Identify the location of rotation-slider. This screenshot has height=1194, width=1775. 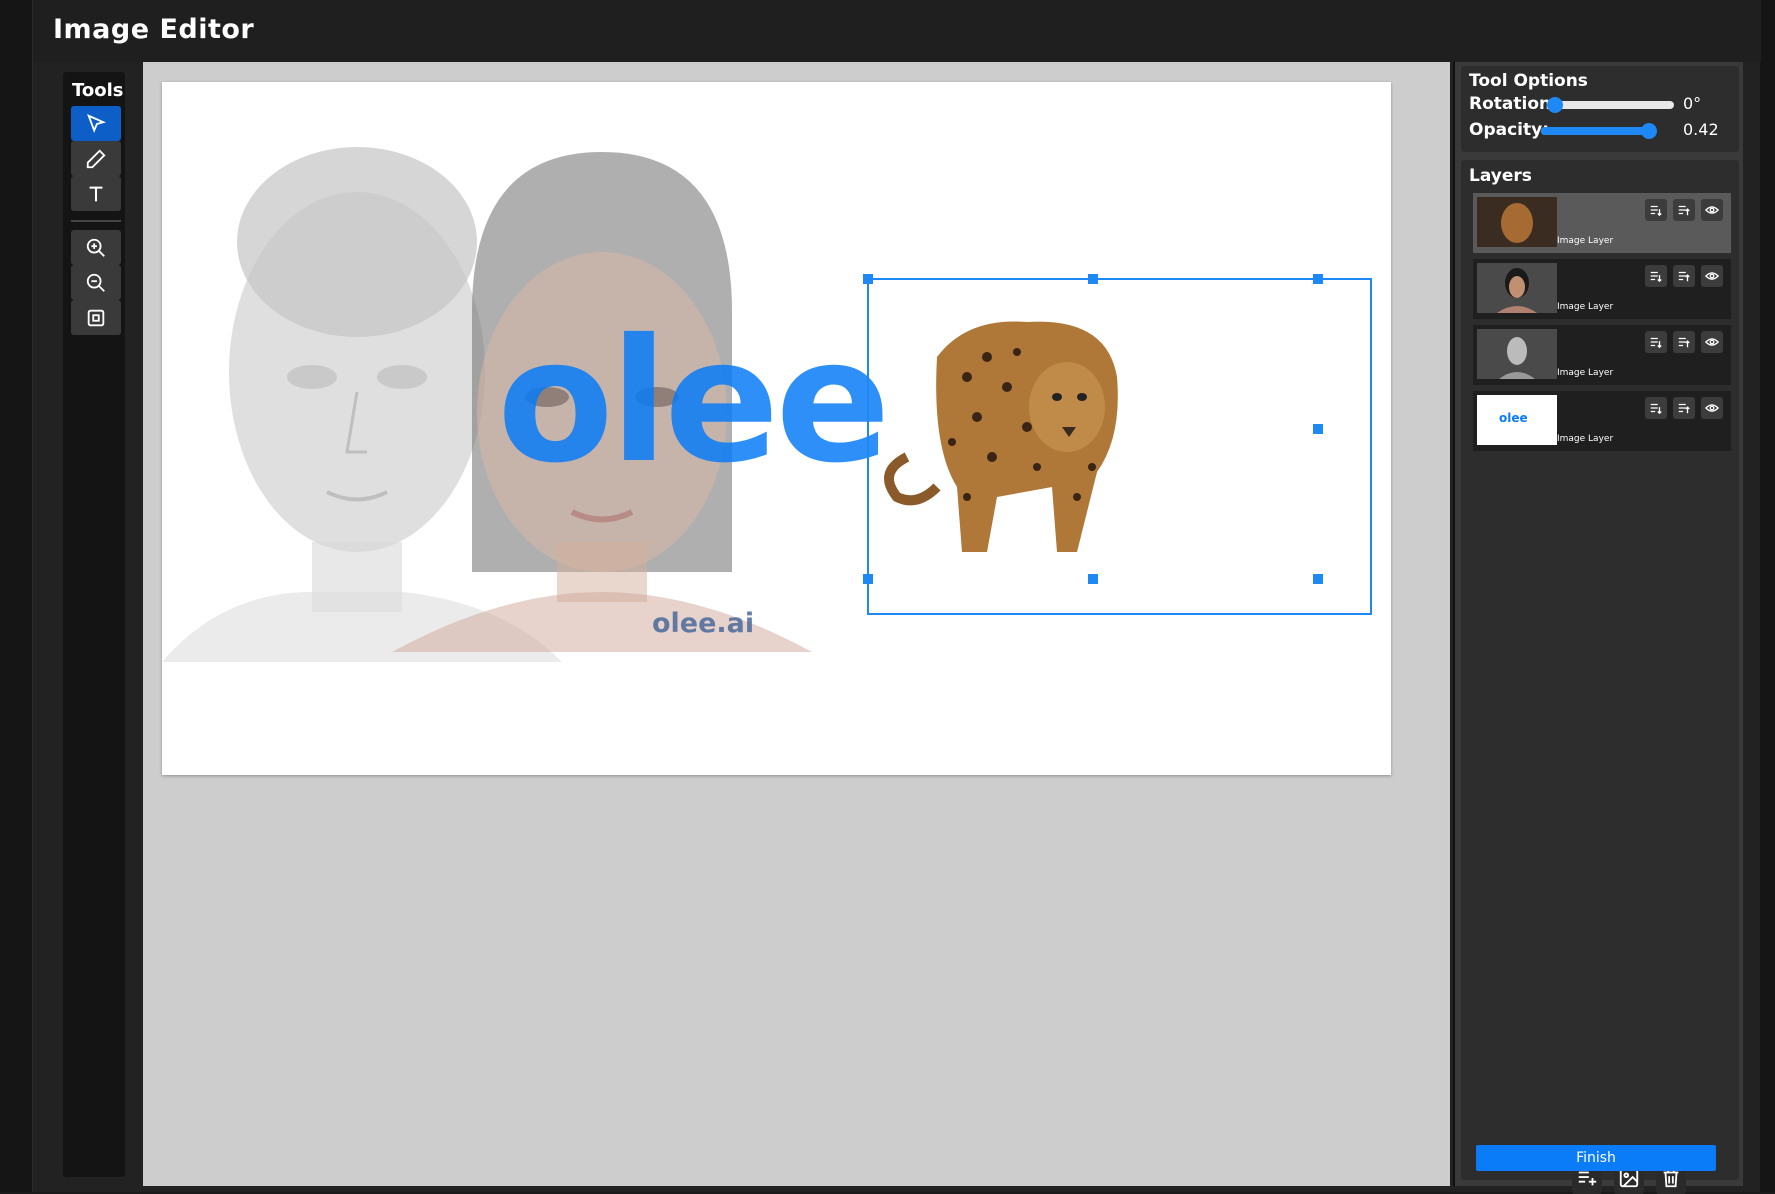
(1610, 105).